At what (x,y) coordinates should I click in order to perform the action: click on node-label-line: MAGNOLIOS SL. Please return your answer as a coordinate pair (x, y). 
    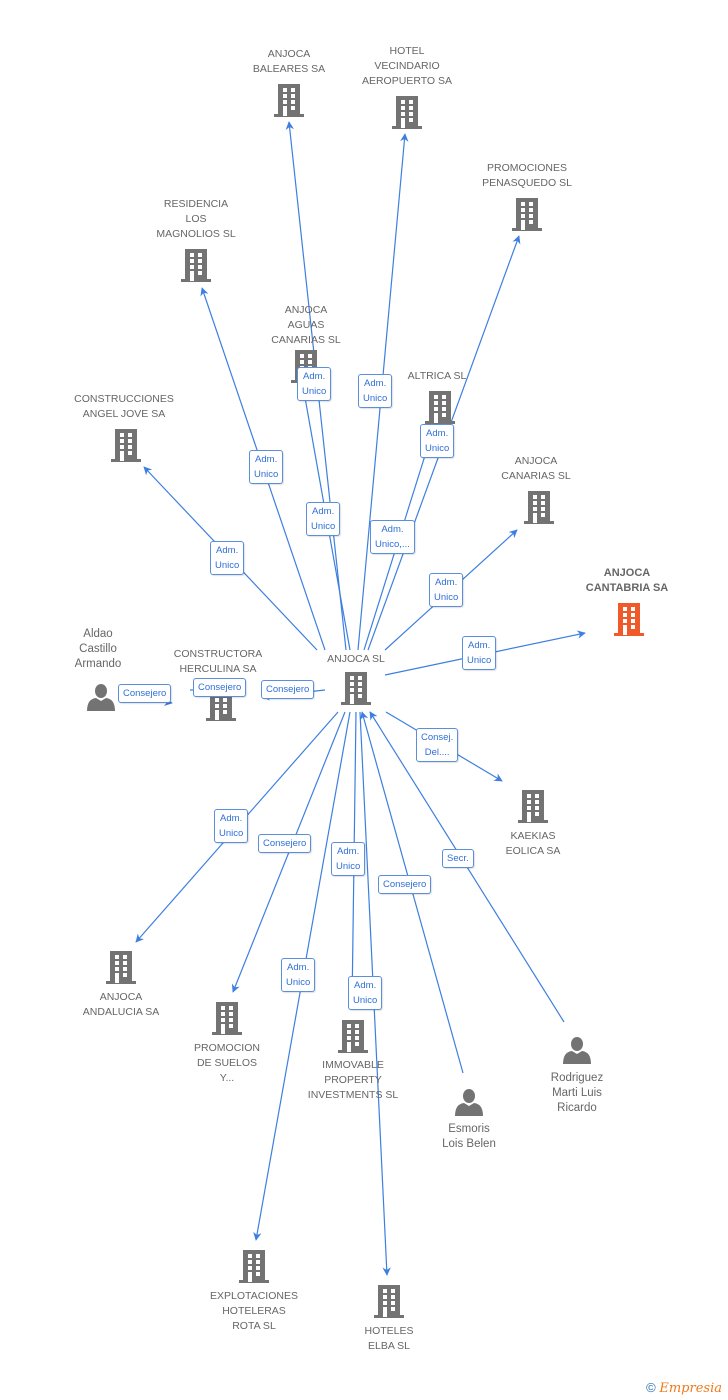
    Looking at the image, I should click on (196, 234).